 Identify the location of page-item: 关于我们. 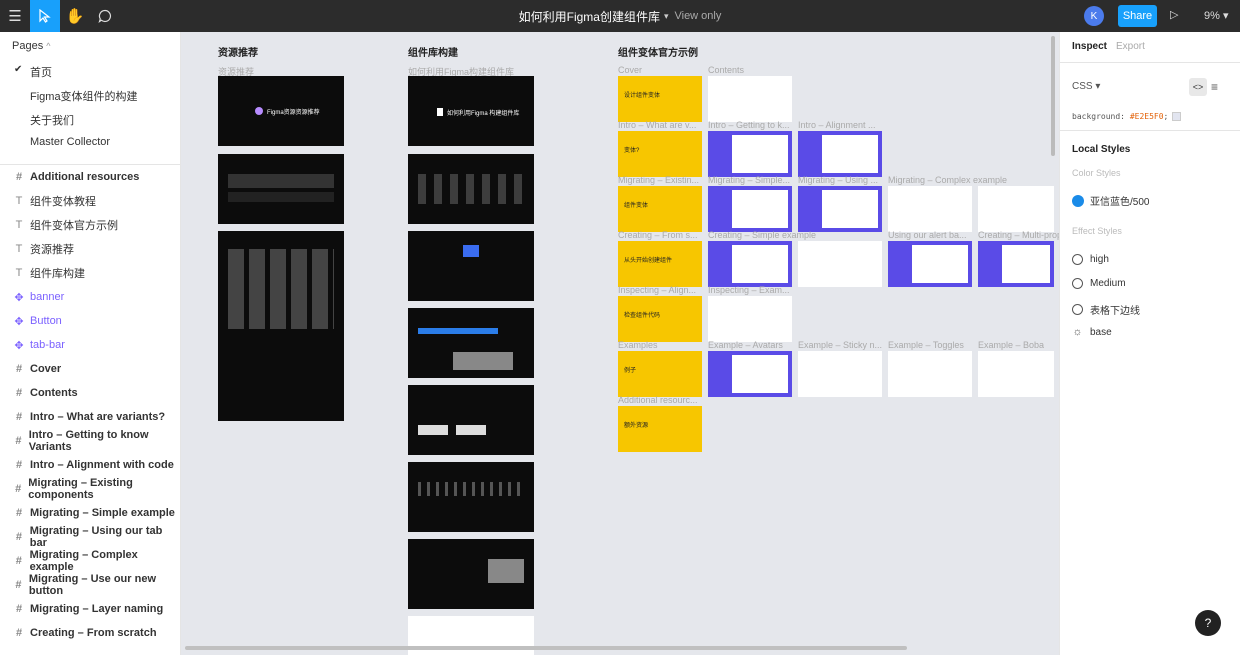
(52, 120).